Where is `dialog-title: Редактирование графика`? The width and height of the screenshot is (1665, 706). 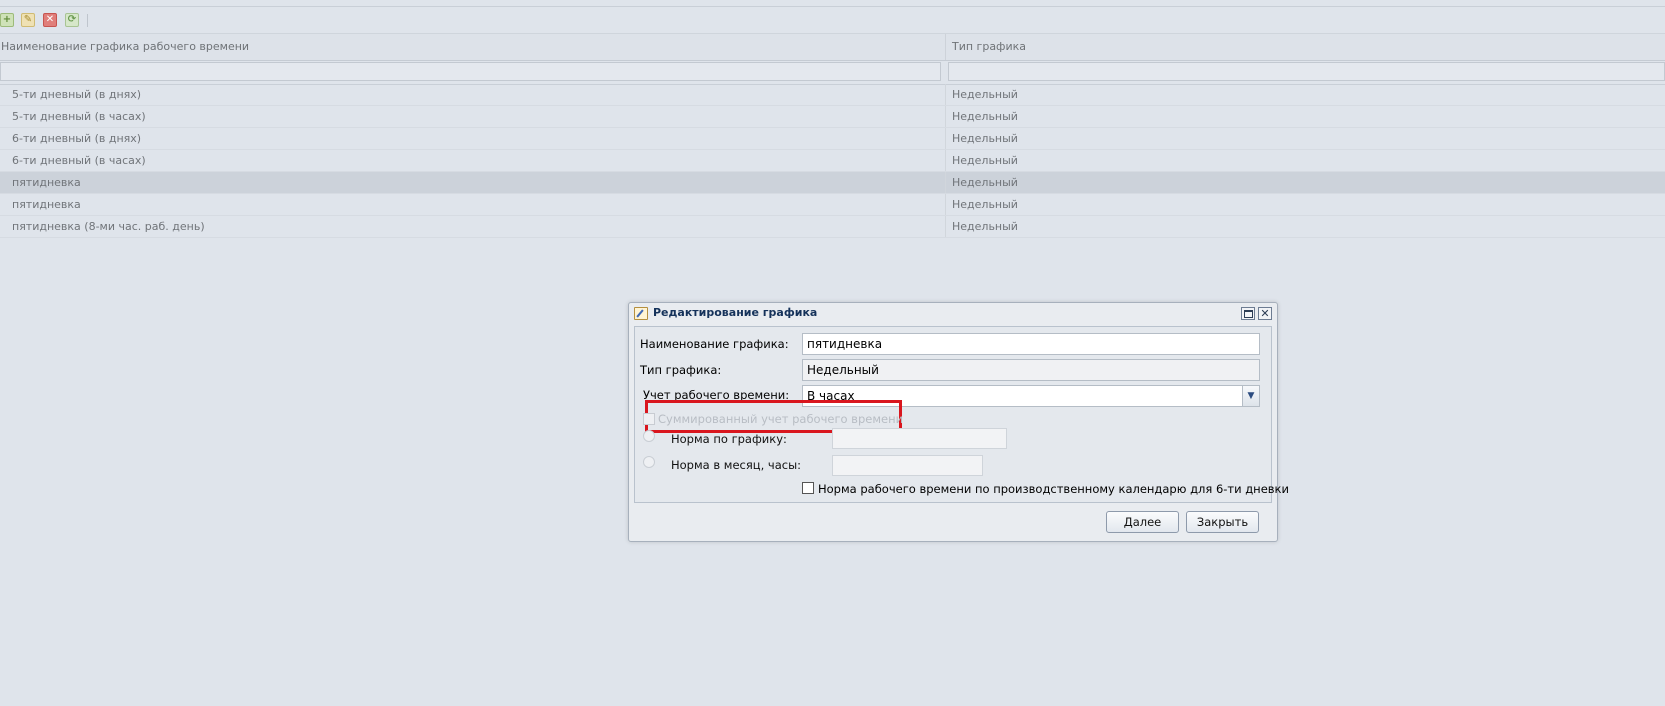 dialog-title: Редактирование графика is located at coordinates (735, 312).